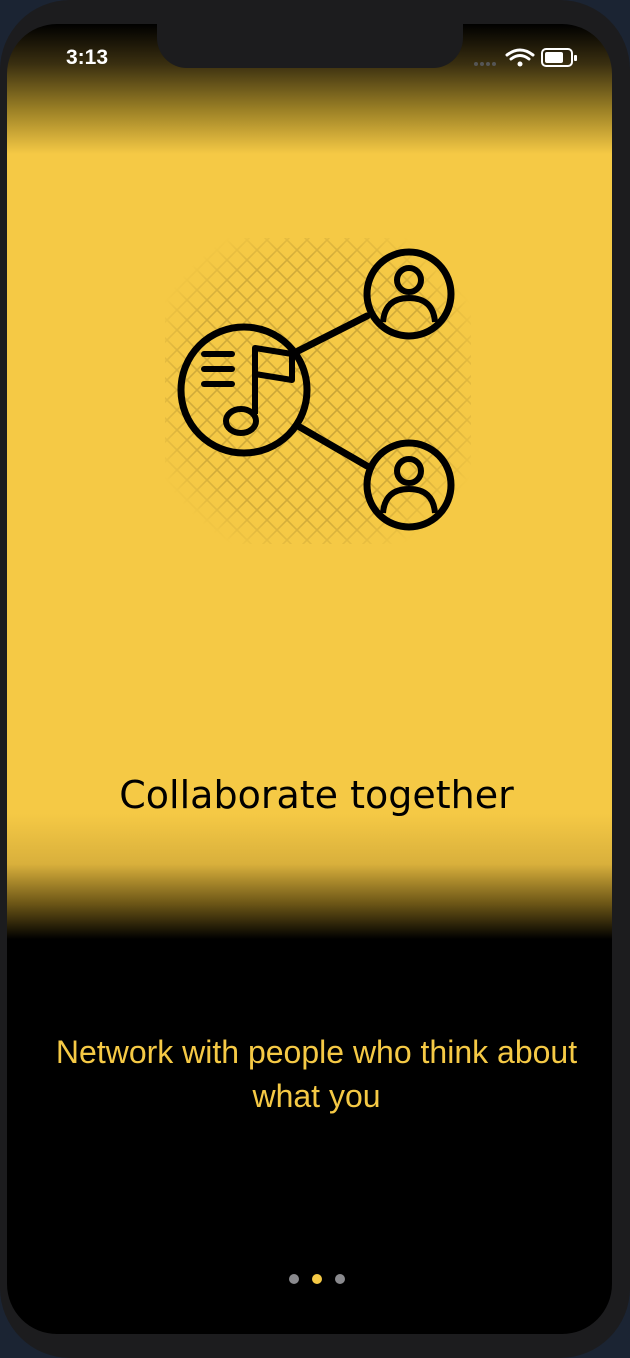 This screenshot has width=630, height=1358. What do you see at coordinates (485, 64) in the screenshot?
I see `cellular-signal-icon` at bounding box center [485, 64].